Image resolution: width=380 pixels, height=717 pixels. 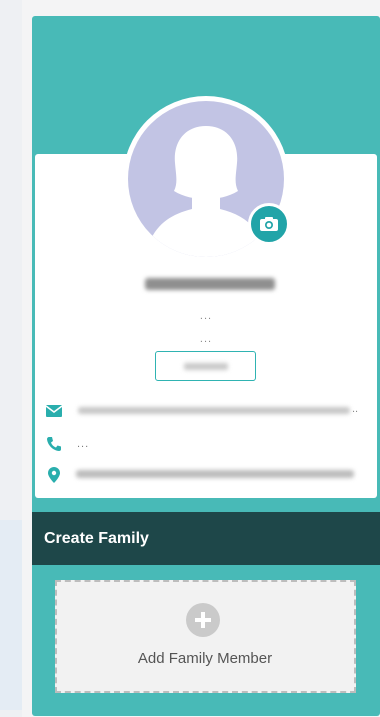 I want to click on contact-email-suffix: .., so click(x=355, y=409).